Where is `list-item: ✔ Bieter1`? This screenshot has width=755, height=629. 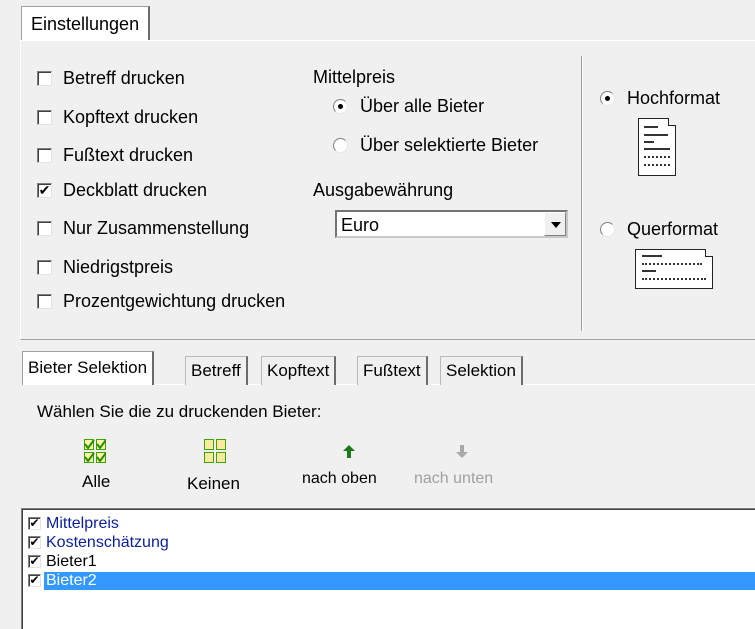
list-item: ✔ Bieter1 is located at coordinates (391, 562).